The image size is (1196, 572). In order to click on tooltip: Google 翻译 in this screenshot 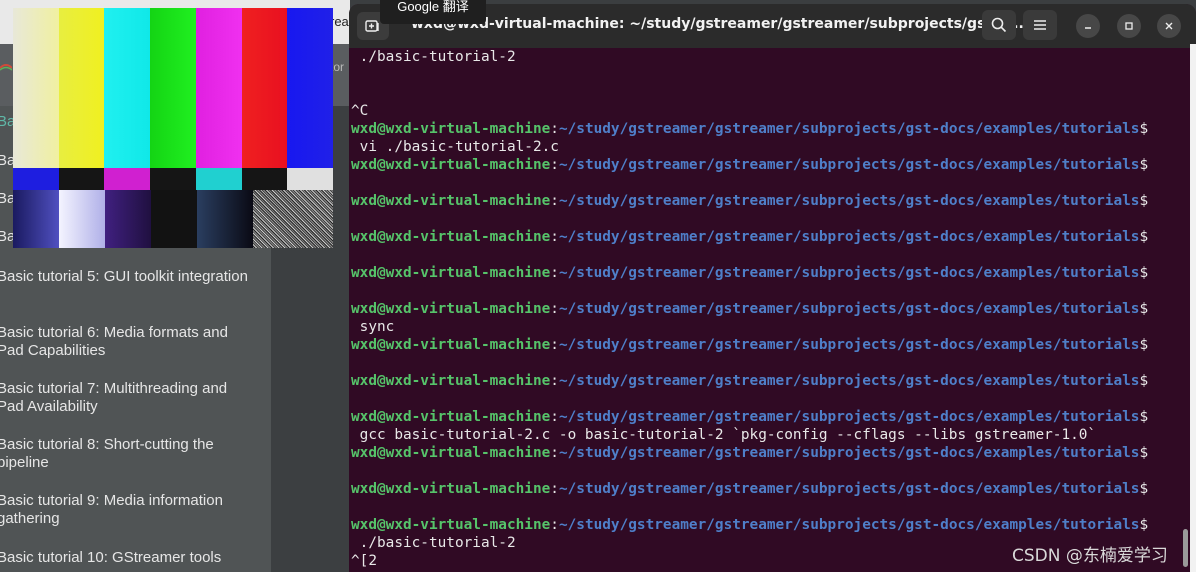, I will do `click(433, 12)`.